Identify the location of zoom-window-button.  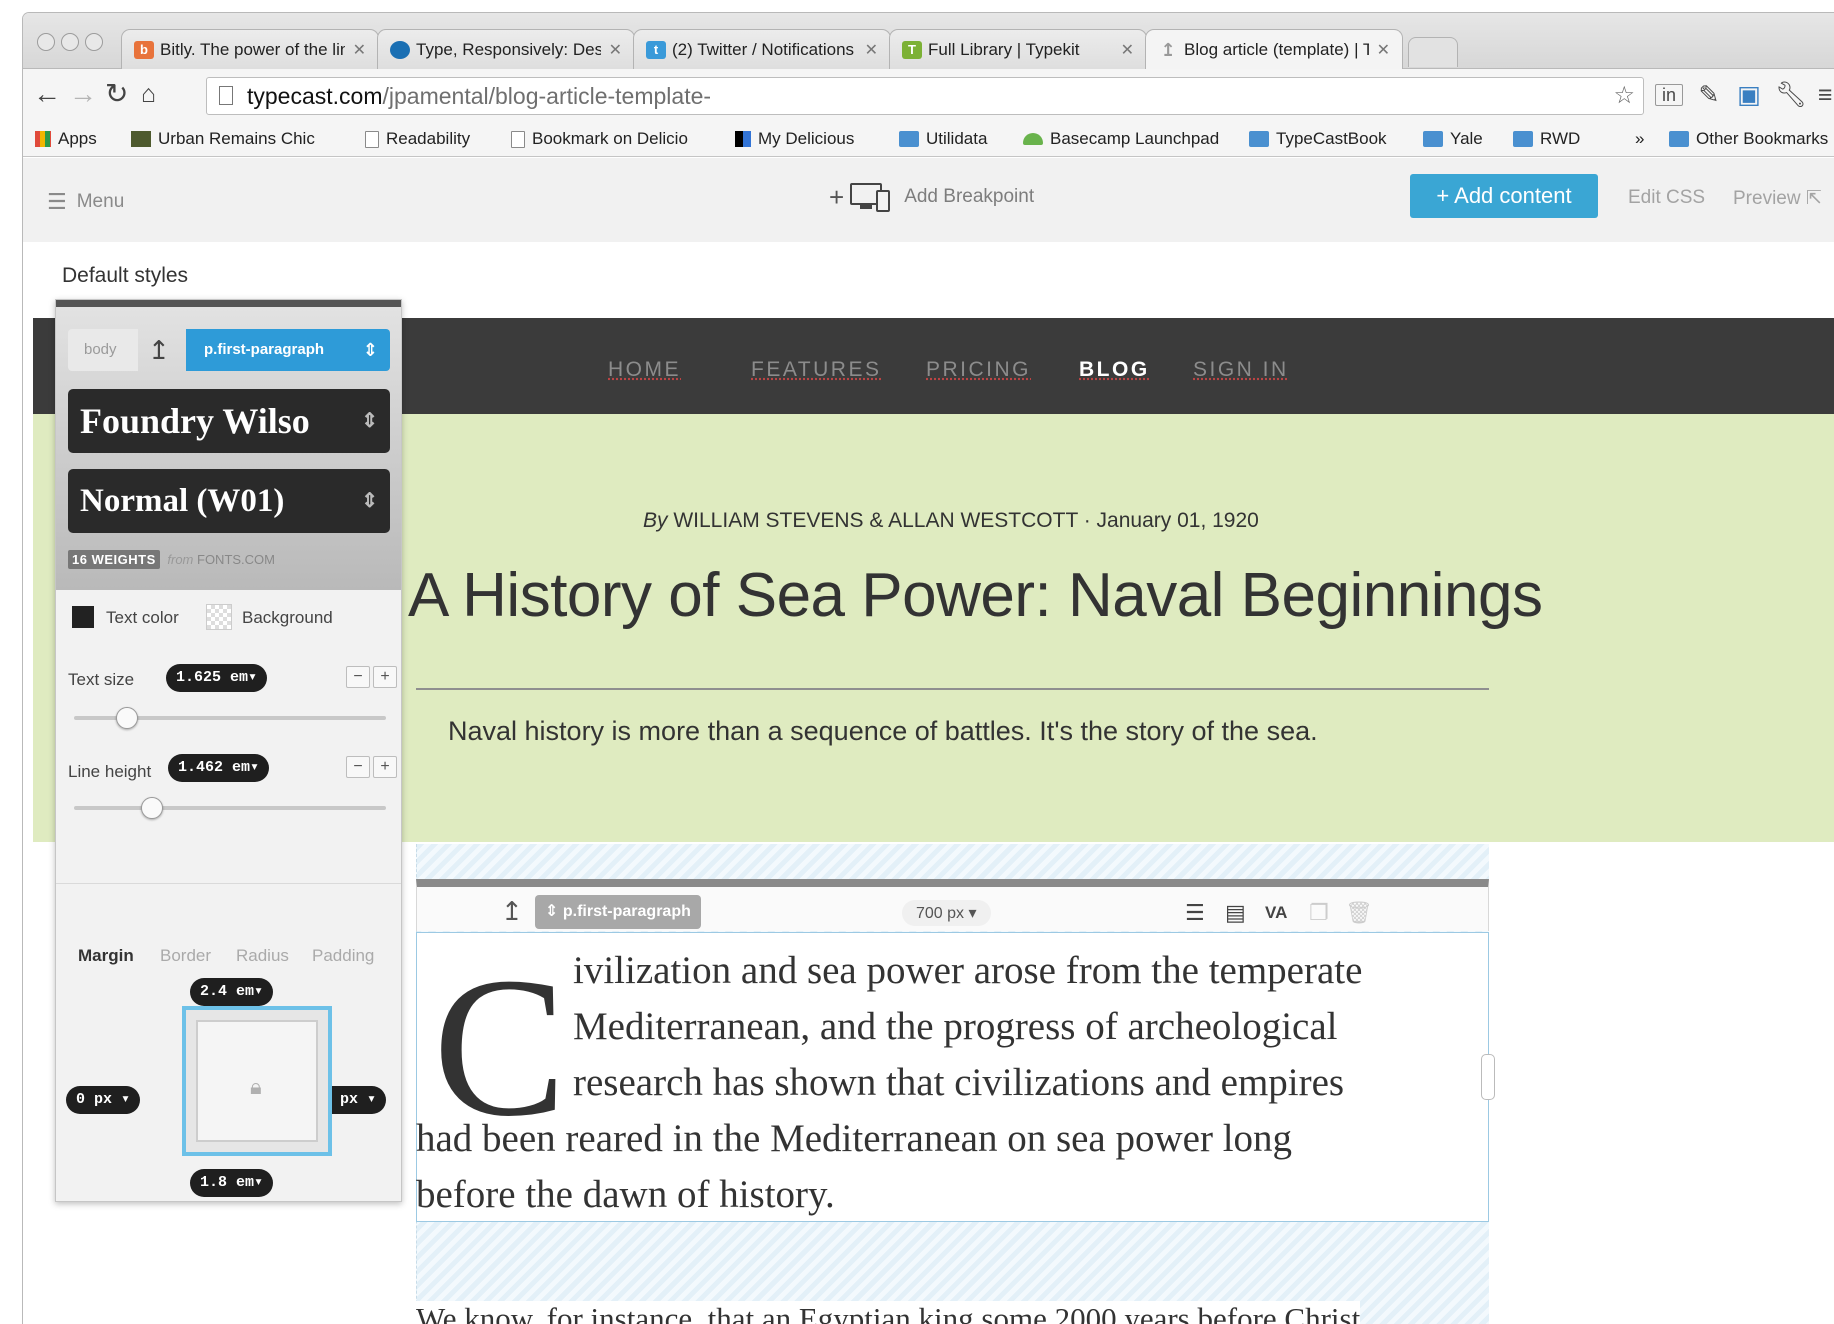
(94, 42).